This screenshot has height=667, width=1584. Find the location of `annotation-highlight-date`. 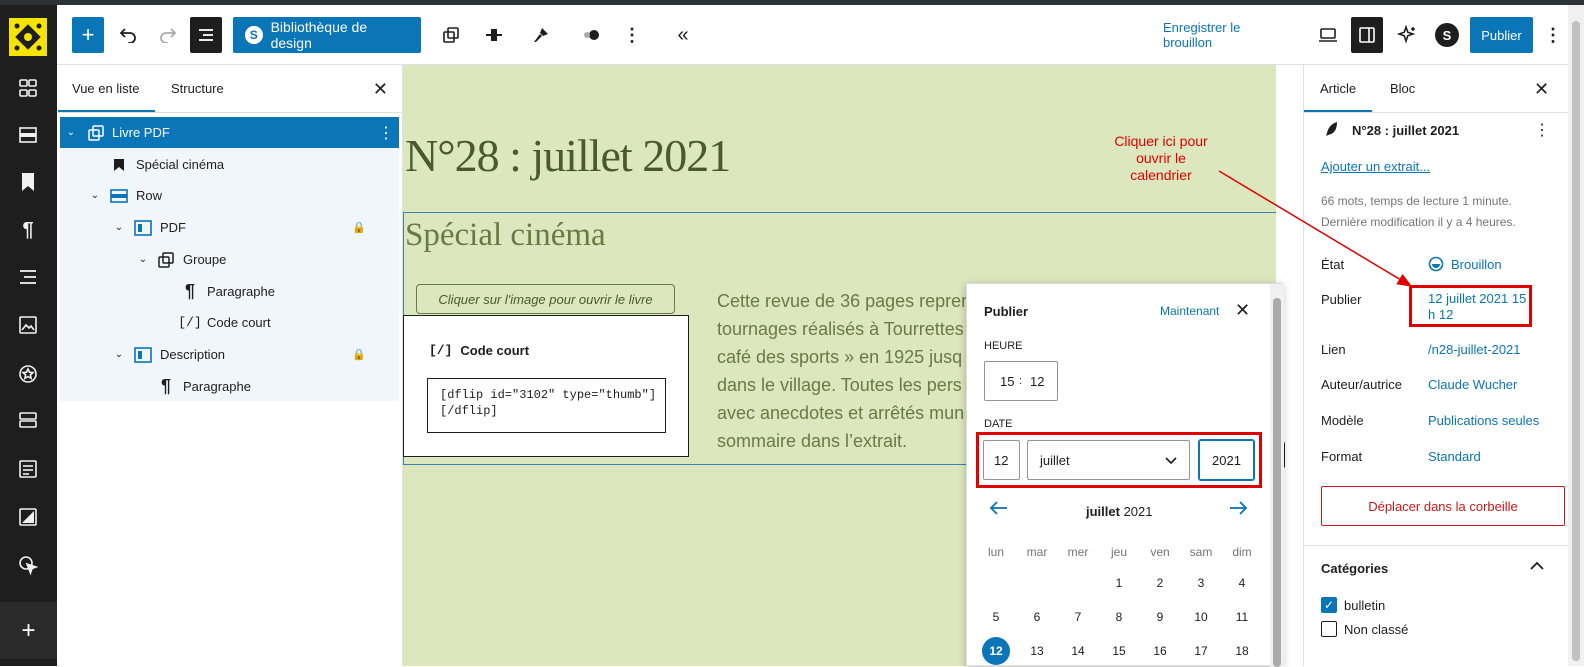

annotation-highlight-date is located at coordinates (1119, 460).